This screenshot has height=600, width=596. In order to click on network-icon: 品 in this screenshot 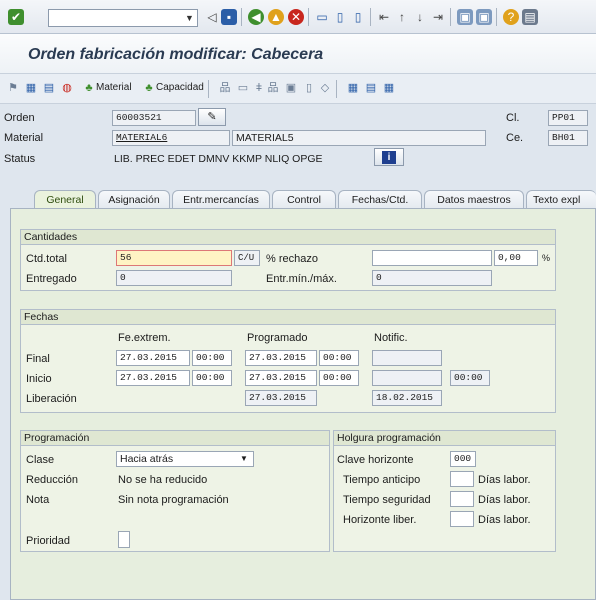, I will do `click(273, 88)`.